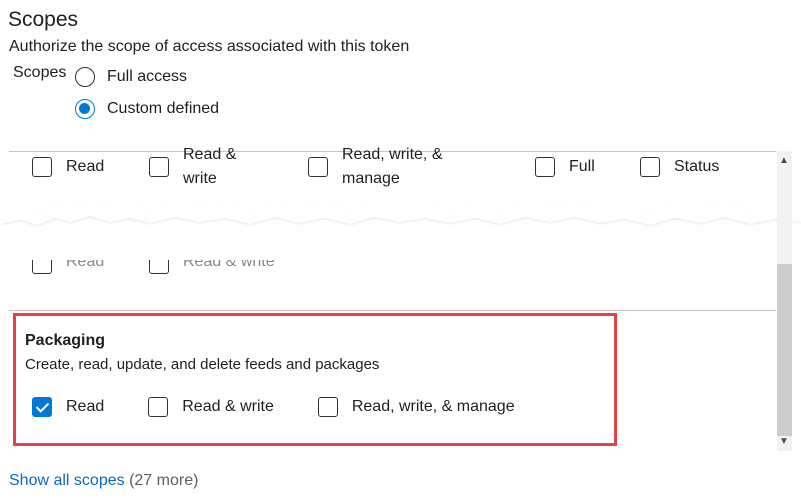 This screenshot has height=503, width=801. Describe the element at coordinates (400, 213) in the screenshot. I see `torn-edge-graphic` at that location.